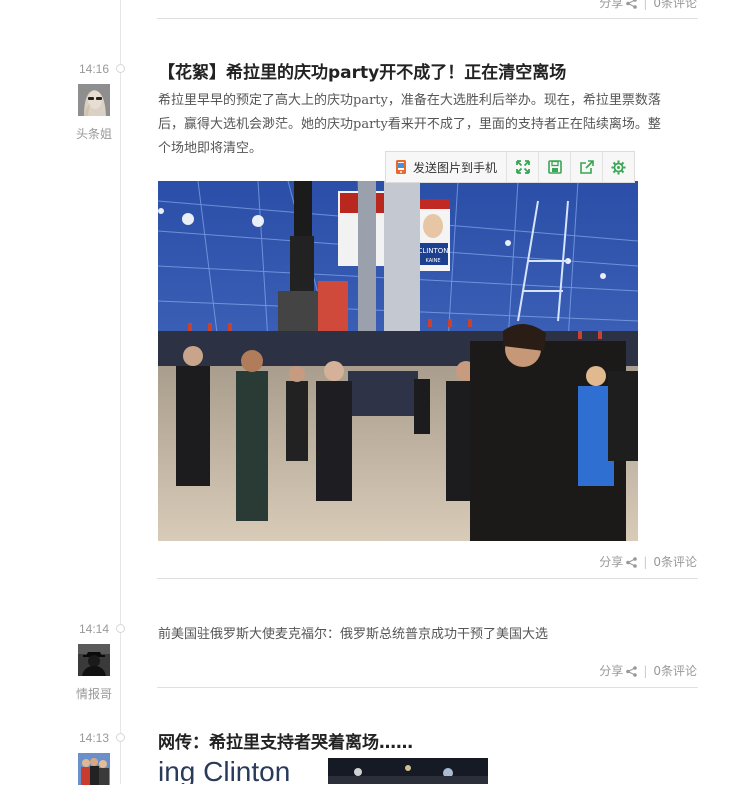  Describe the element at coordinates (401, 167) in the screenshot. I see `phone-icon` at that location.